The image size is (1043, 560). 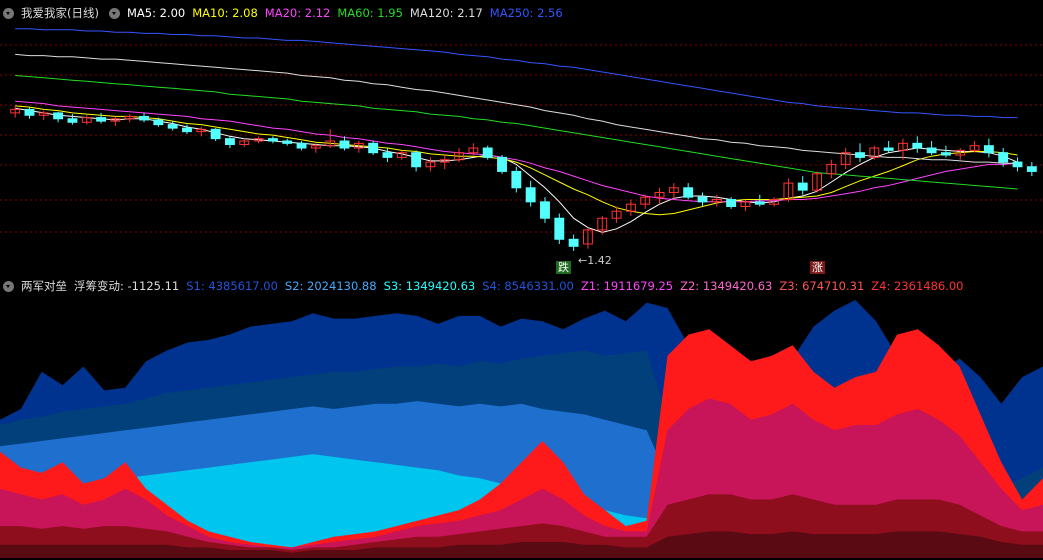 What do you see at coordinates (599, 260) in the screenshot?
I see `low-price-value: 1.42` at bounding box center [599, 260].